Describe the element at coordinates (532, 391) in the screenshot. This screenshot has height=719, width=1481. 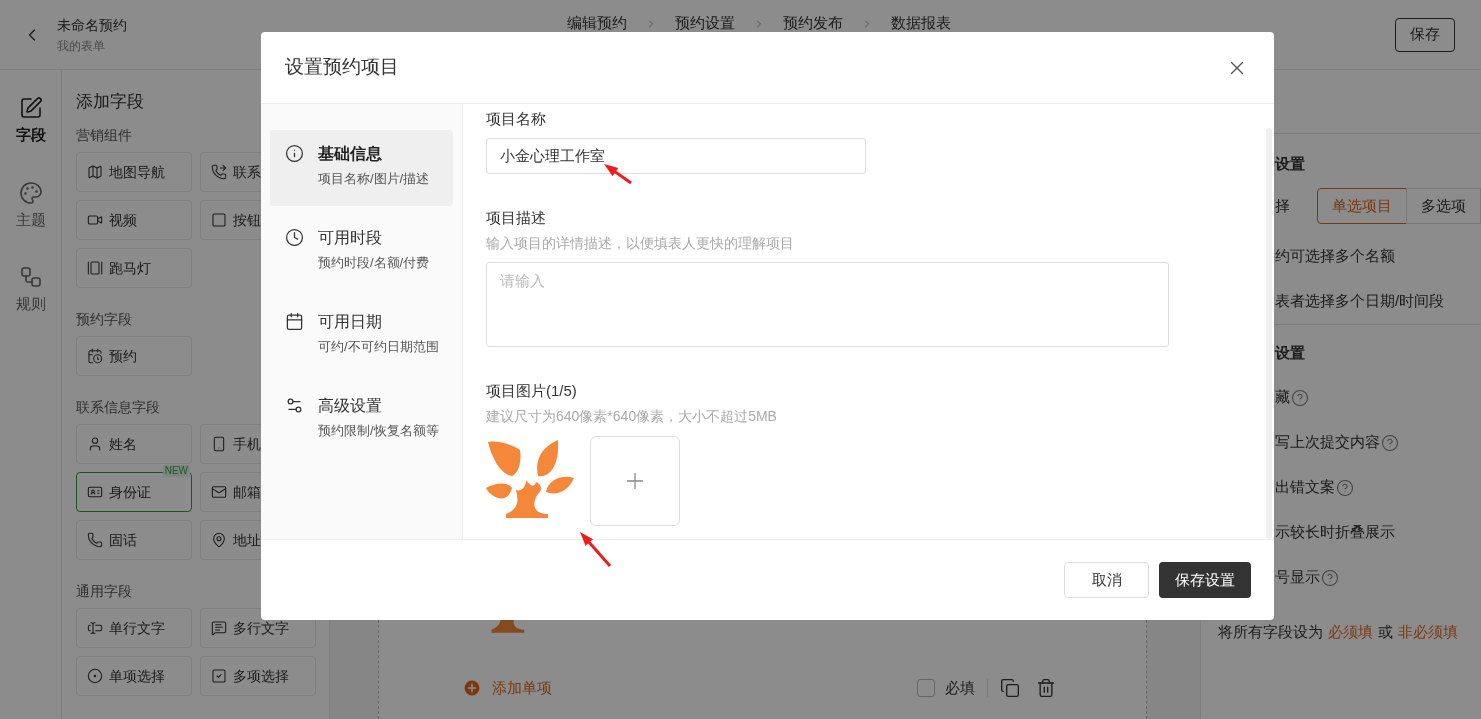
I see `field-label: 项目图片(1/5)` at that location.